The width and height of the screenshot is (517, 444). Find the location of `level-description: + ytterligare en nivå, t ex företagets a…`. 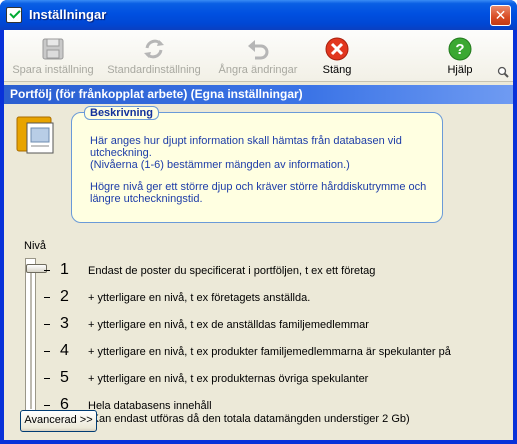

level-description: + ytterligare en nivå, t ex företagets a… is located at coordinates (199, 298).